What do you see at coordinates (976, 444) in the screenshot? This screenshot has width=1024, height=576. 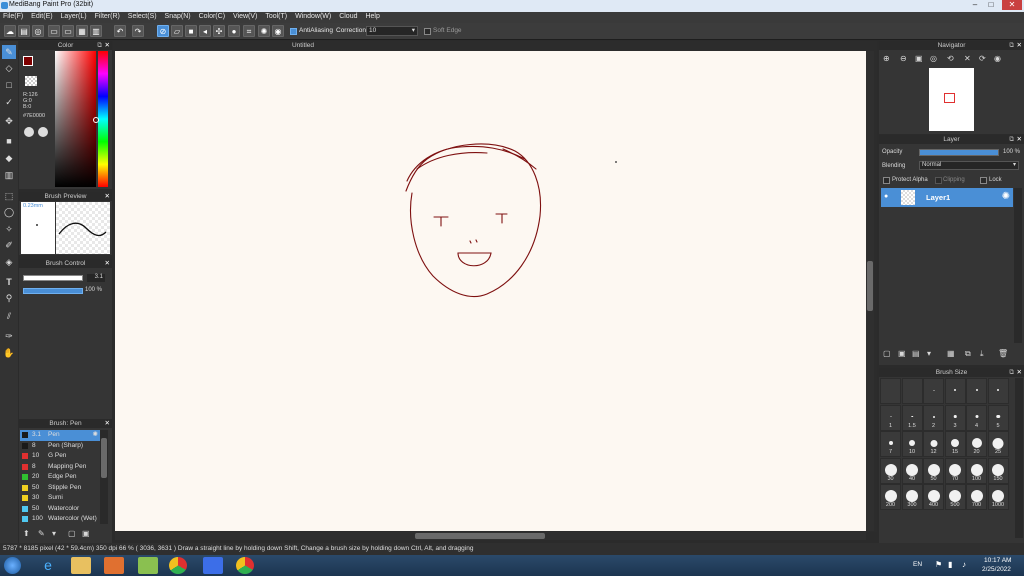 I see `brush-size-cell: 20` at bounding box center [976, 444].